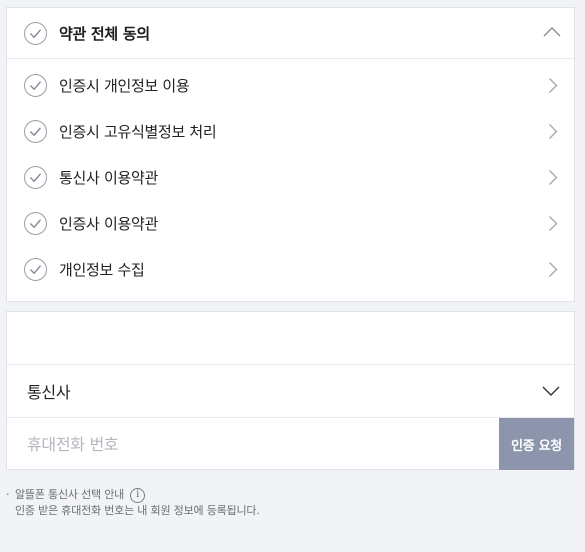  Describe the element at coordinates (137, 510) in the screenshot. I see `notice-line-2: 인증 받은 휴대전화 번호는 내 회원 정보에 등록됩니다.` at that location.